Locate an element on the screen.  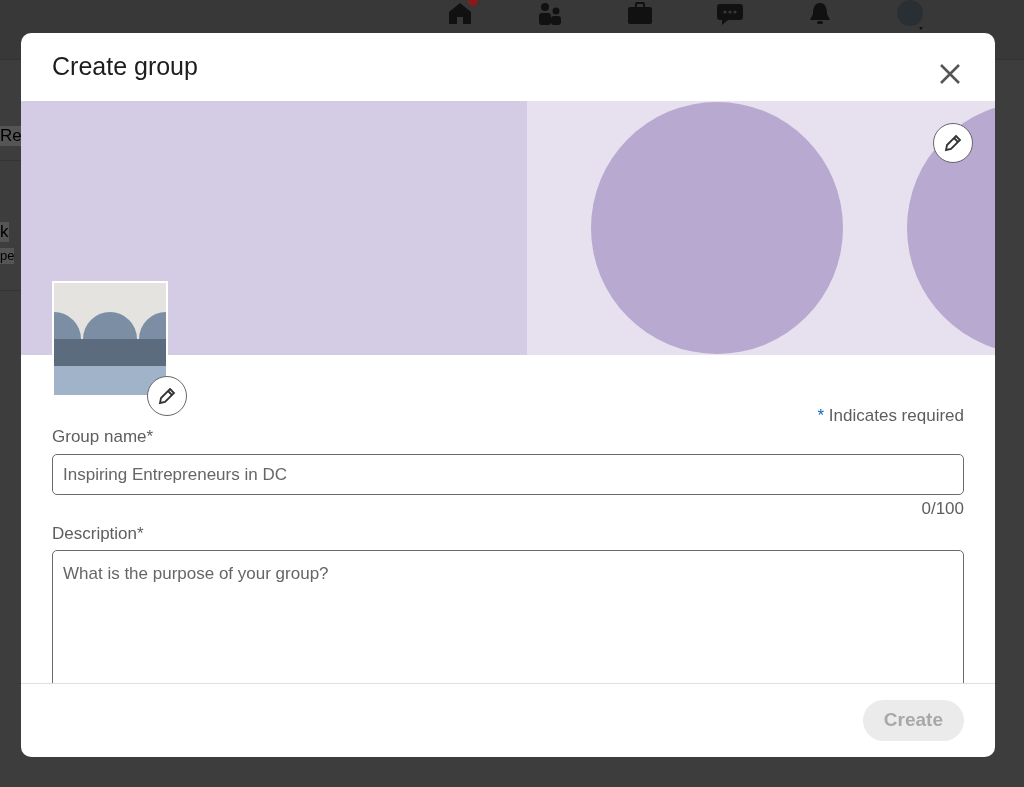
field-label: Group name* is located at coordinates (103, 437).